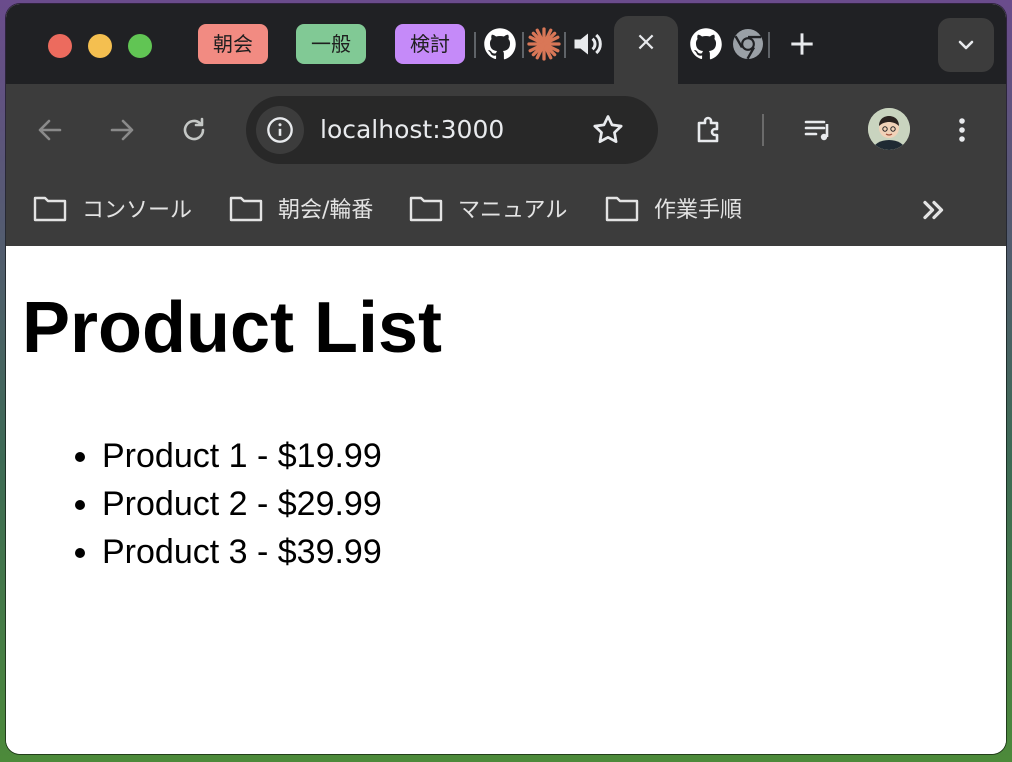 The width and height of the screenshot is (1012, 762). Describe the element at coordinates (242, 504) in the screenshot. I see `product-item: Product 2 - $29.99` at that location.